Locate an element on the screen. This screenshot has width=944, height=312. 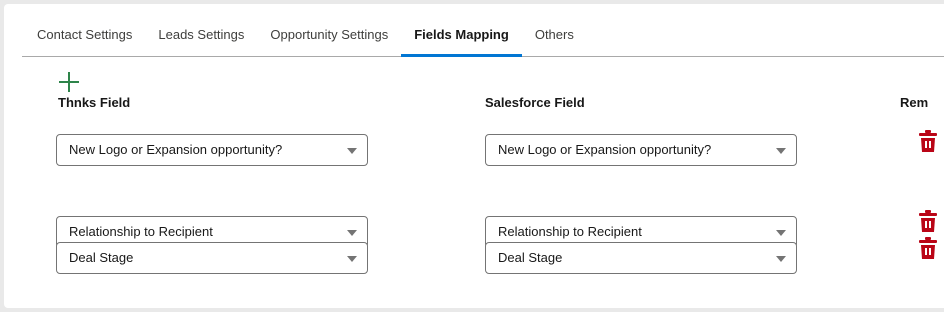
thnks-field-value: Deal Stage is located at coordinates (101, 257).